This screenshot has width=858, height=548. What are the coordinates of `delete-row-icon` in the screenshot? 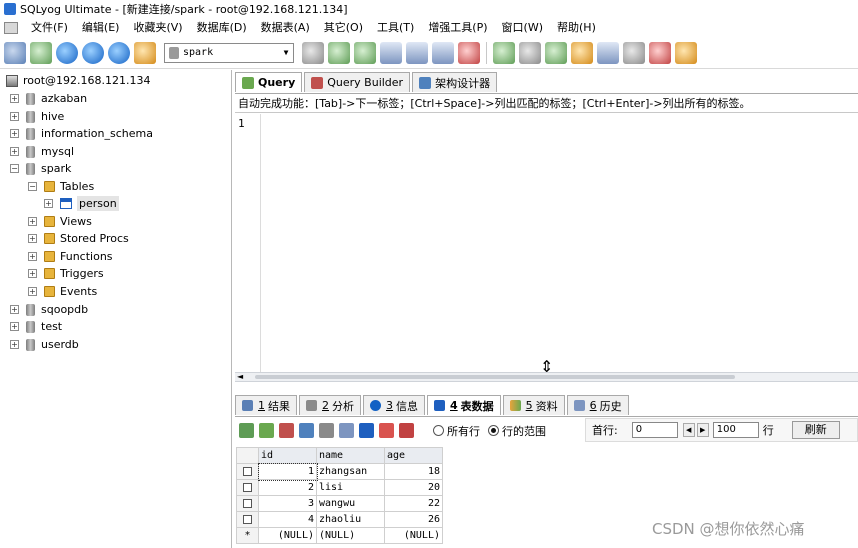 It's located at (286, 430).